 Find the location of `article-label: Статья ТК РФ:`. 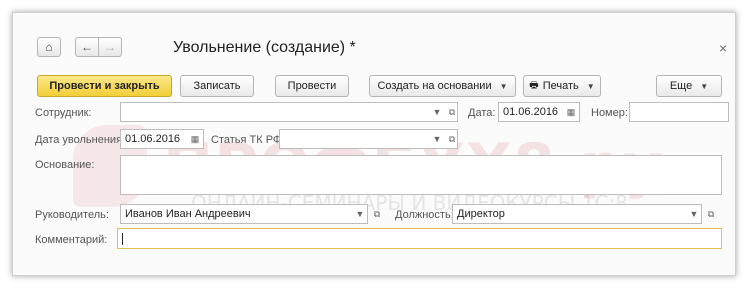

article-label: Статья ТК РФ: is located at coordinates (248, 140).